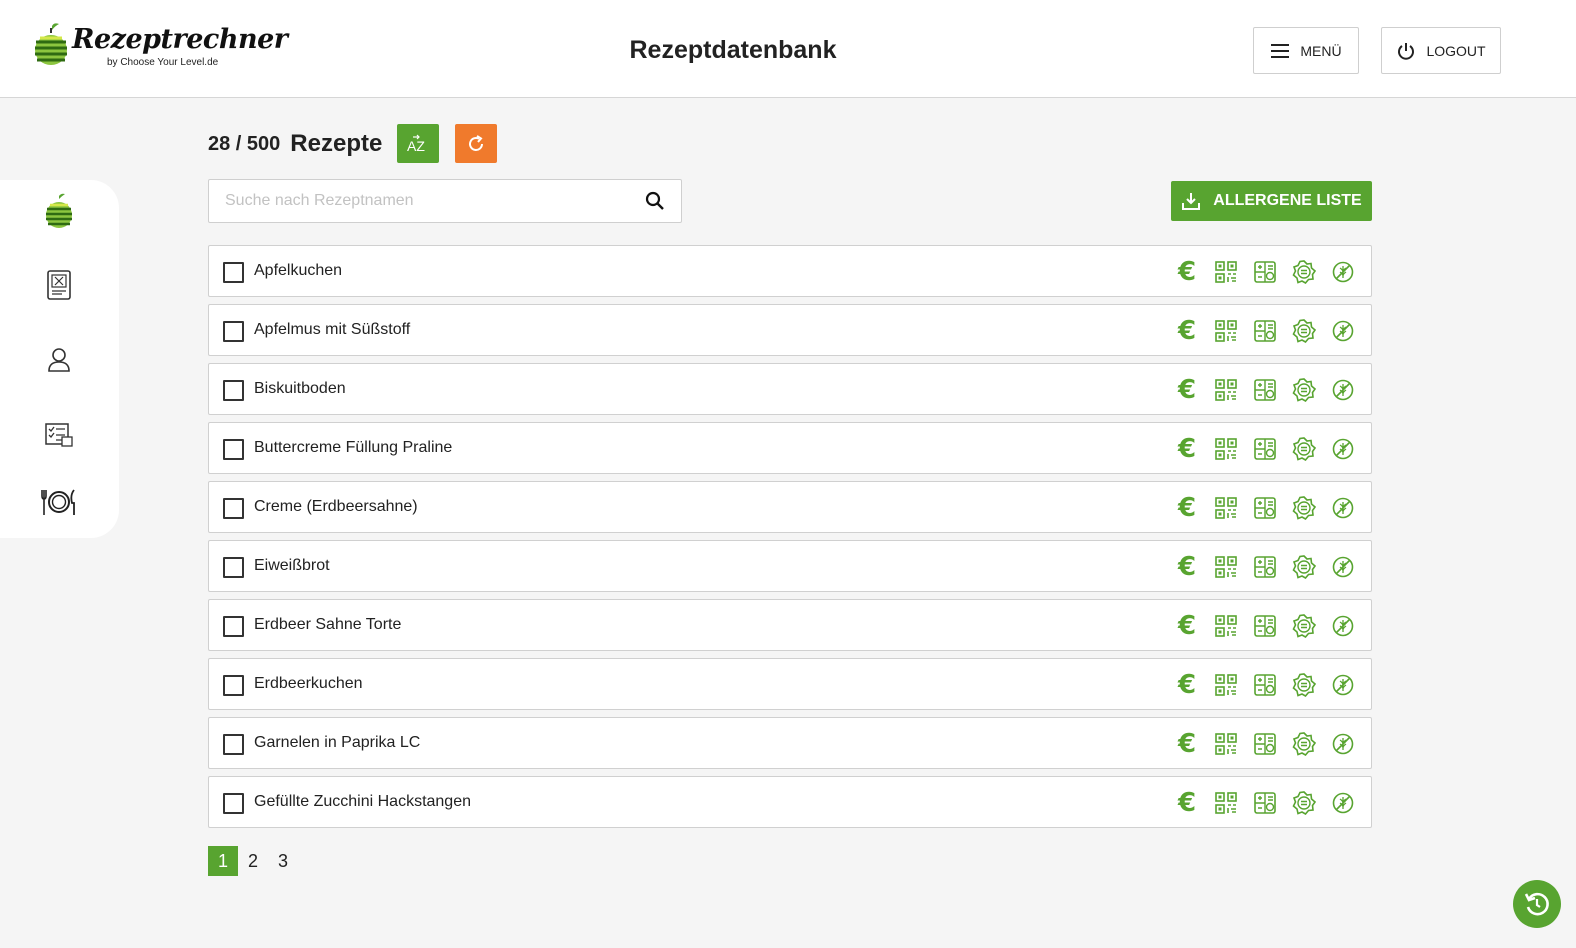 This screenshot has height=948, width=1576. What do you see at coordinates (425, 201) in the screenshot?
I see `search-input` at bounding box center [425, 201].